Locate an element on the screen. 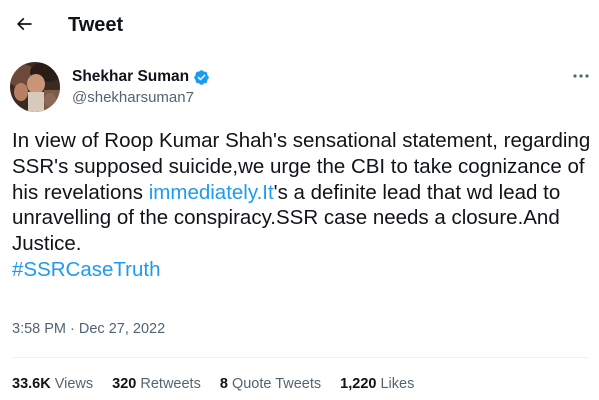  more-horizontal-icon is located at coordinates (581, 76).